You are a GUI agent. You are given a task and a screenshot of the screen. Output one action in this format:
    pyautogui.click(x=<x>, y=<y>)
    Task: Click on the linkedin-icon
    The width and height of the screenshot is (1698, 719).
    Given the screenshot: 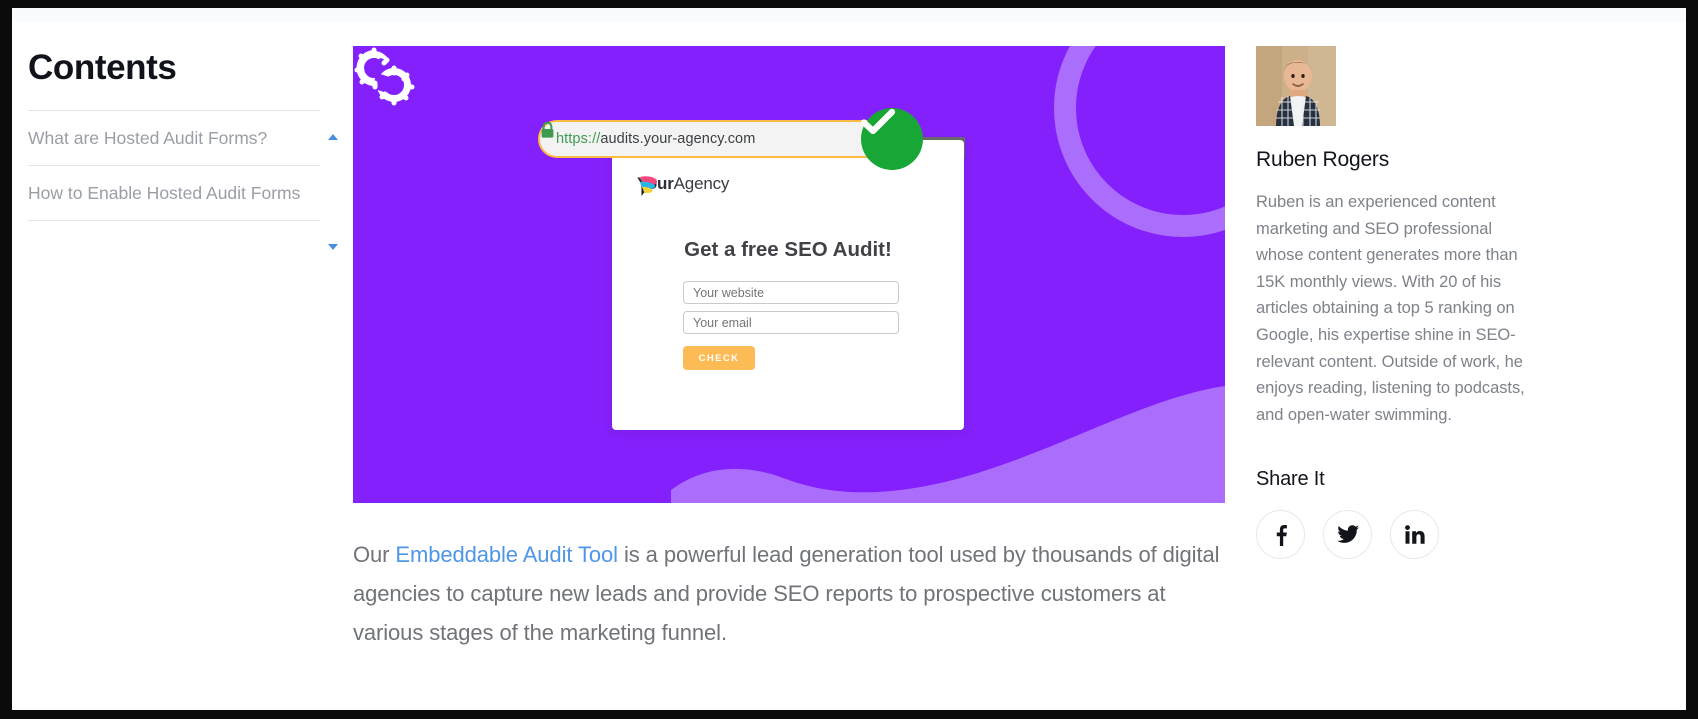 What is the action you would take?
    pyautogui.click(x=1414, y=535)
    